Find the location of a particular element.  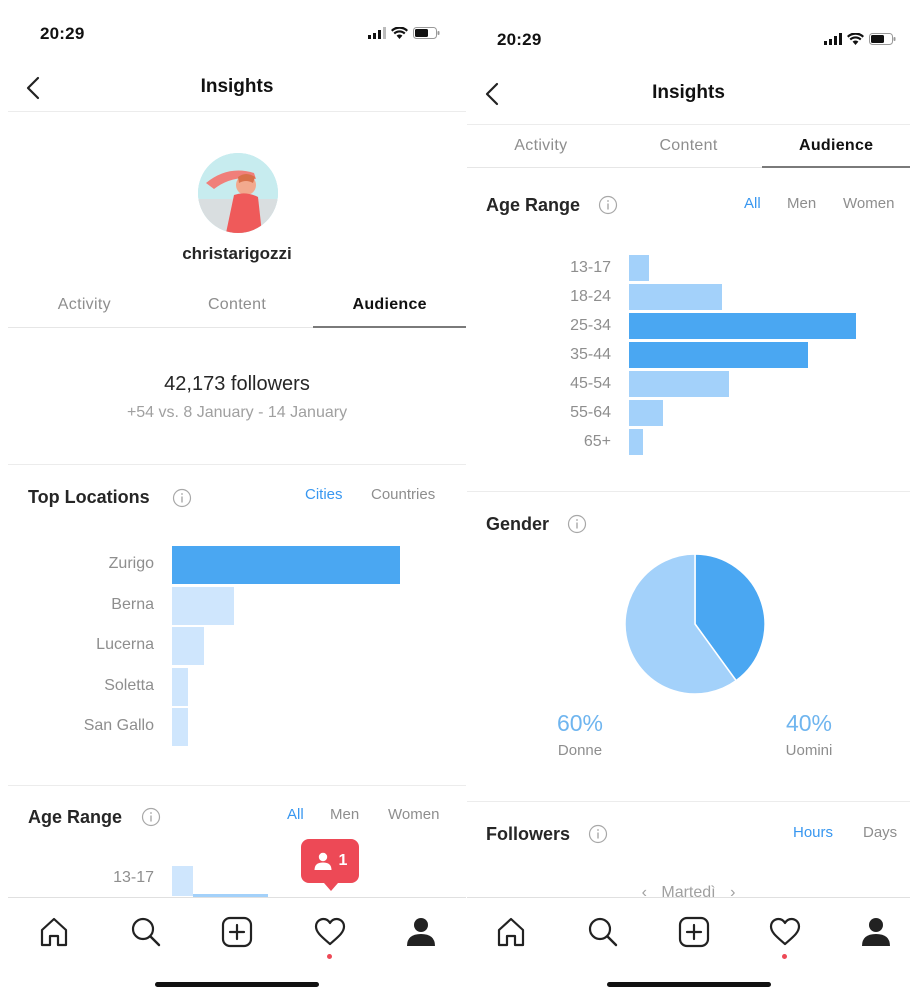

location-bar-san-gallo is located at coordinates (180, 727).